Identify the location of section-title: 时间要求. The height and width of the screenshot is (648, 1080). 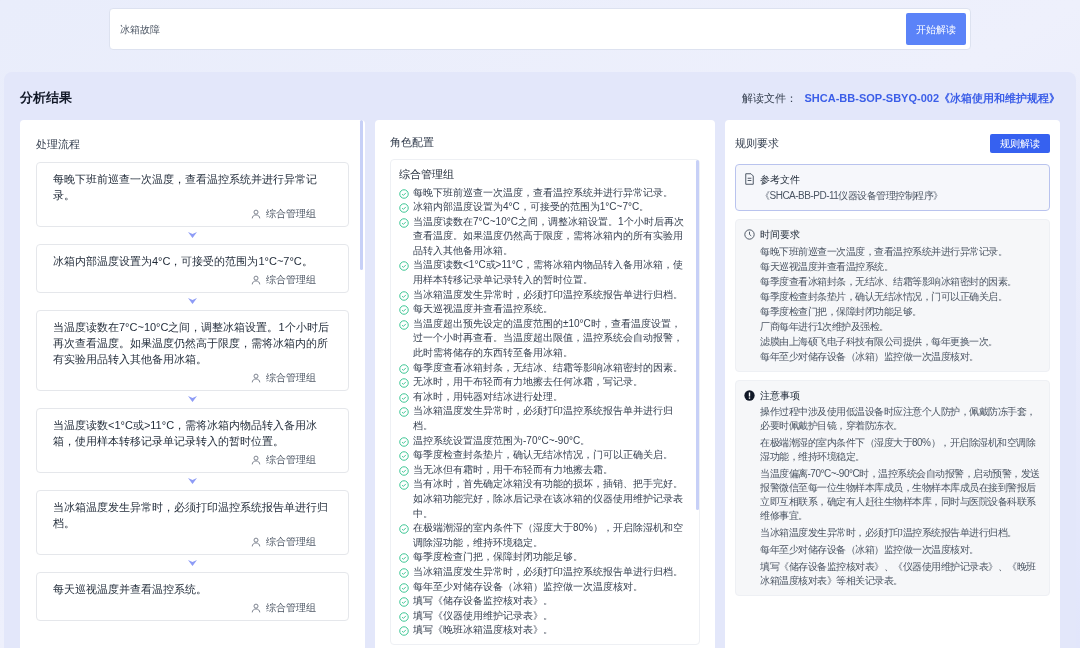
(780, 234).